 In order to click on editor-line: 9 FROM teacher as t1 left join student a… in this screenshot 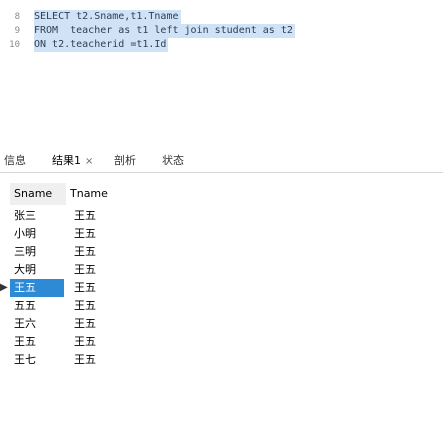, I will do `click(221, 31)`.